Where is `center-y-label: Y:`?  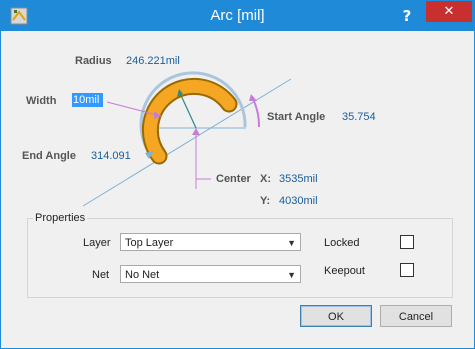 center-y-label: Y: is located at coordinates (265, 201).